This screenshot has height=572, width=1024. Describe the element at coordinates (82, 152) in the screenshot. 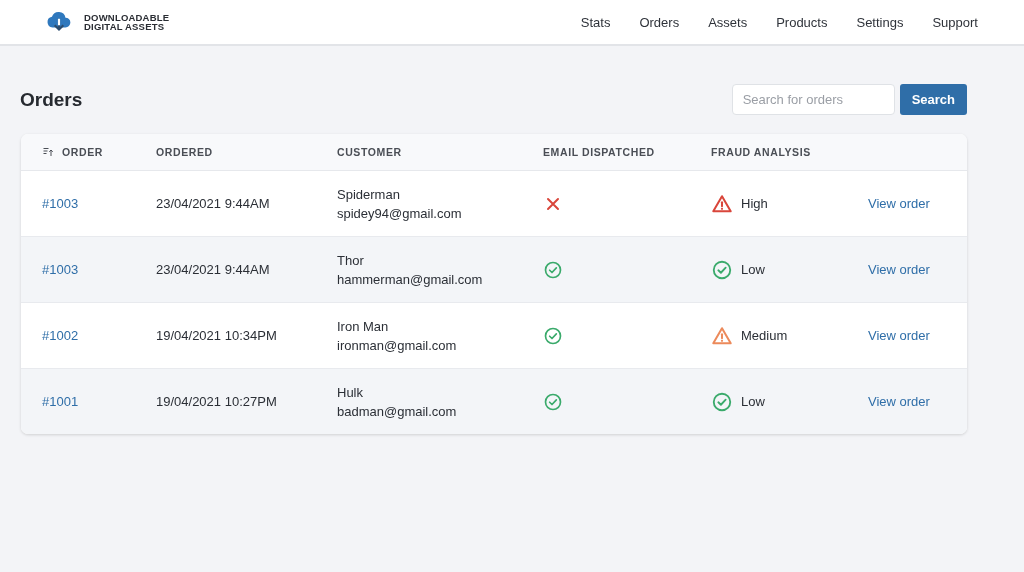

I see `column-header: ORDER` at that location.